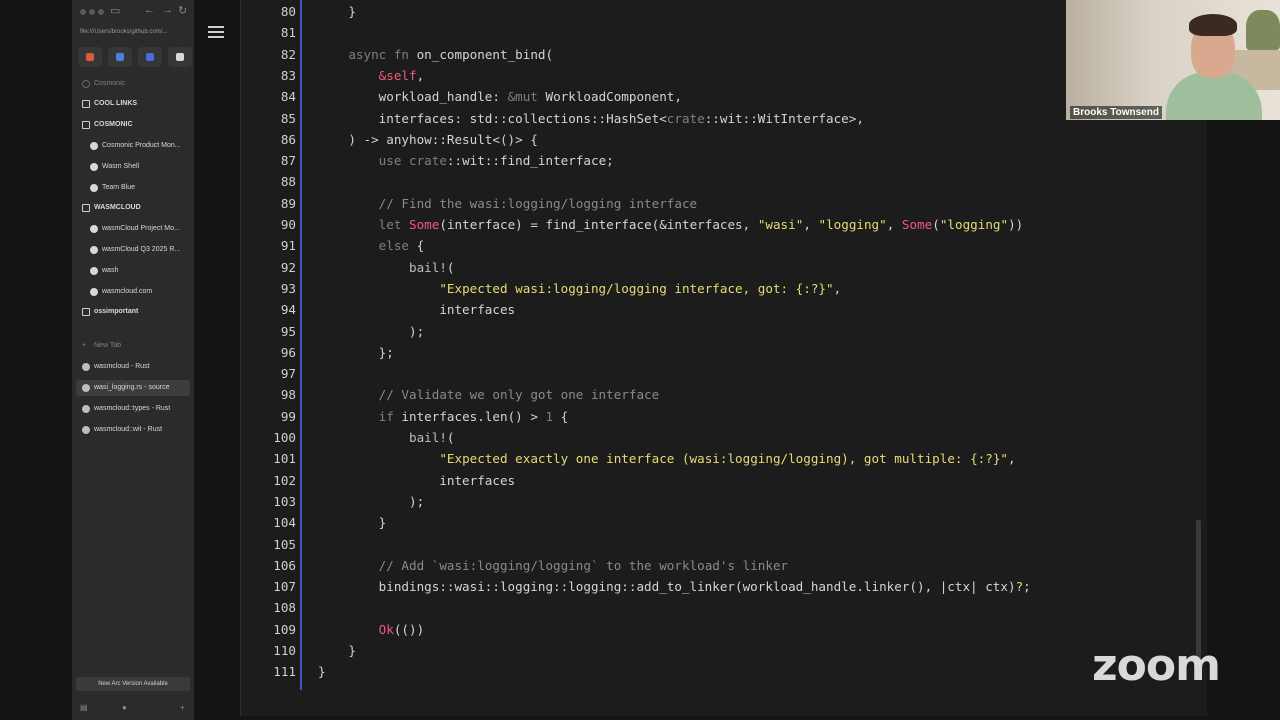 The height and width of the screenshot is (720, 1280). I want to click on code-line: 109 Ok(()), so click(346, 629).